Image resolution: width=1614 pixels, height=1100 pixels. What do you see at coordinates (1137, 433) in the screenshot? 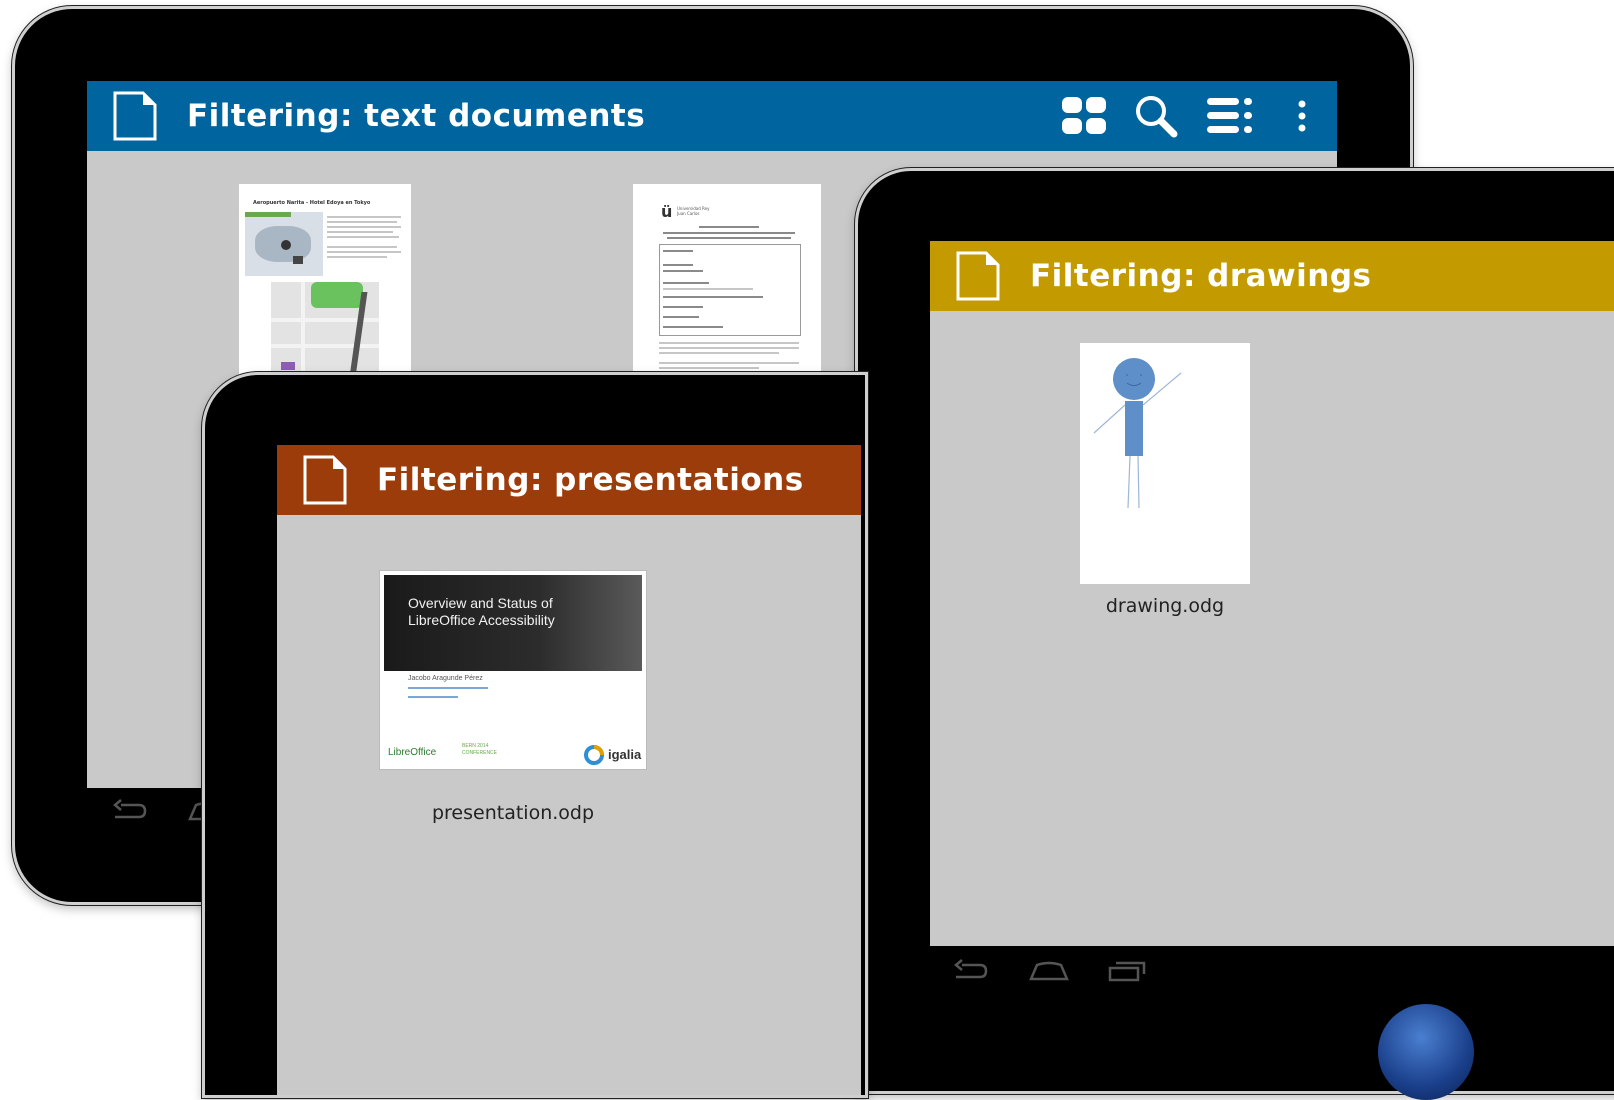
I see `stick-figure-drawing` at bounding box center [1137, 433].